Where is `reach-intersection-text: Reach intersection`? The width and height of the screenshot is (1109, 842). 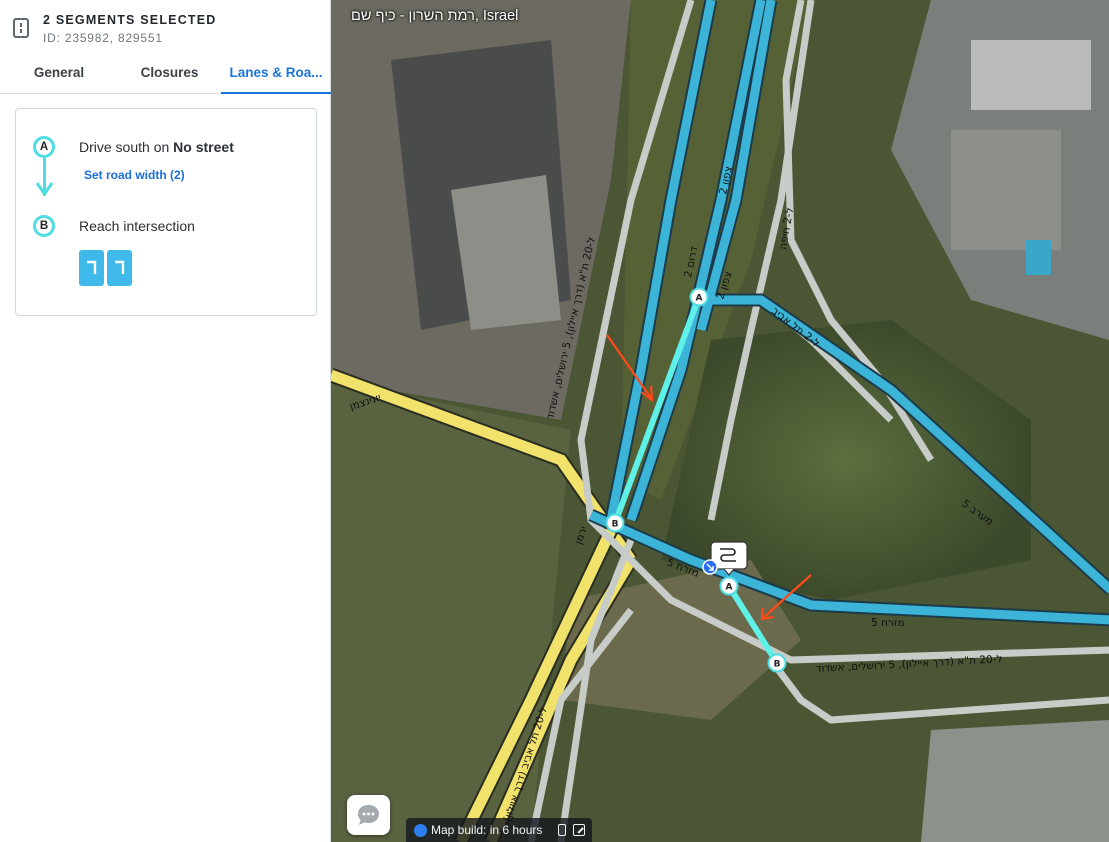 reach-intersection-text: Reach intersection is located at coordinates (137, 226).